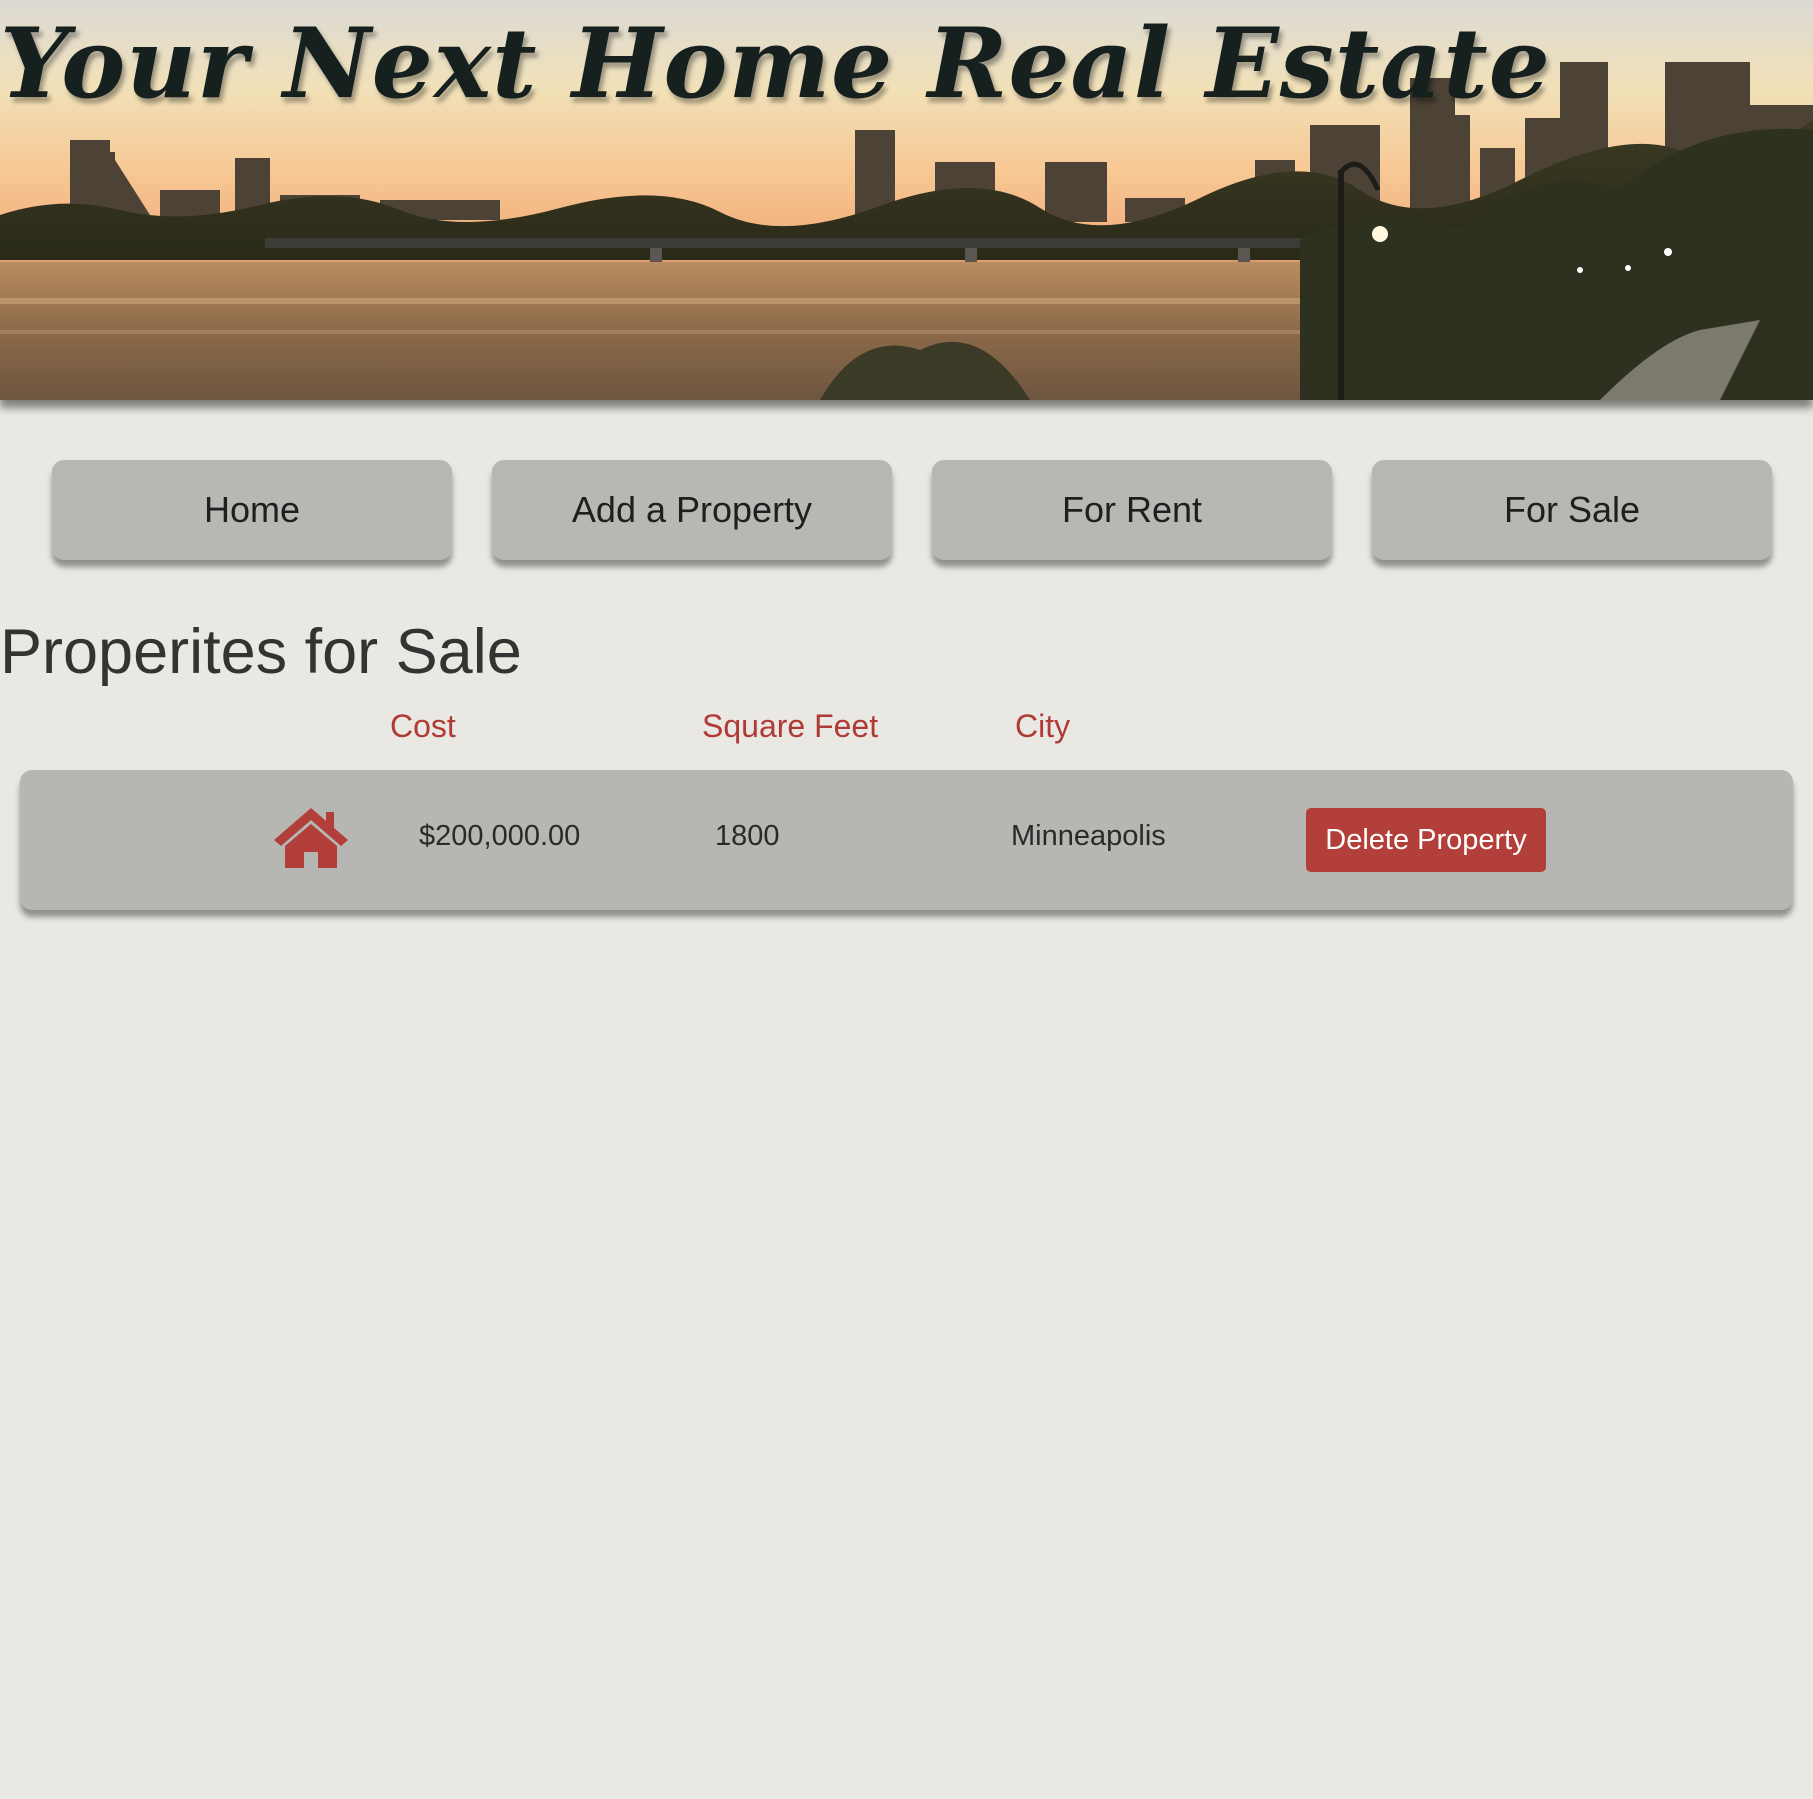 This screenshot has height=1799, width=1813. I want to click on property-square-feet: 1800, so click(747, 836).